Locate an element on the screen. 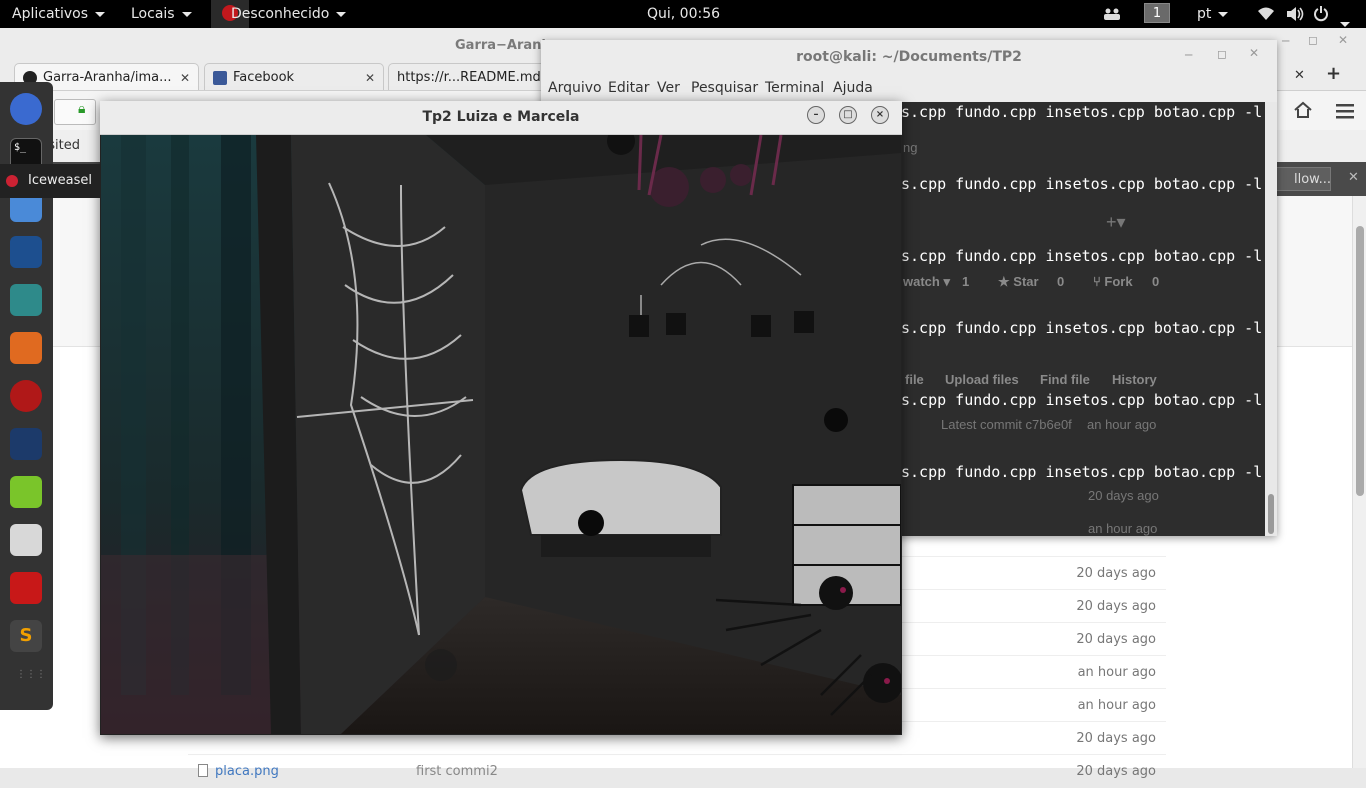 The width and height of the screenshot is (1366, 788). keyboard-layout-label: pt is located at coordinates (1204, 14).